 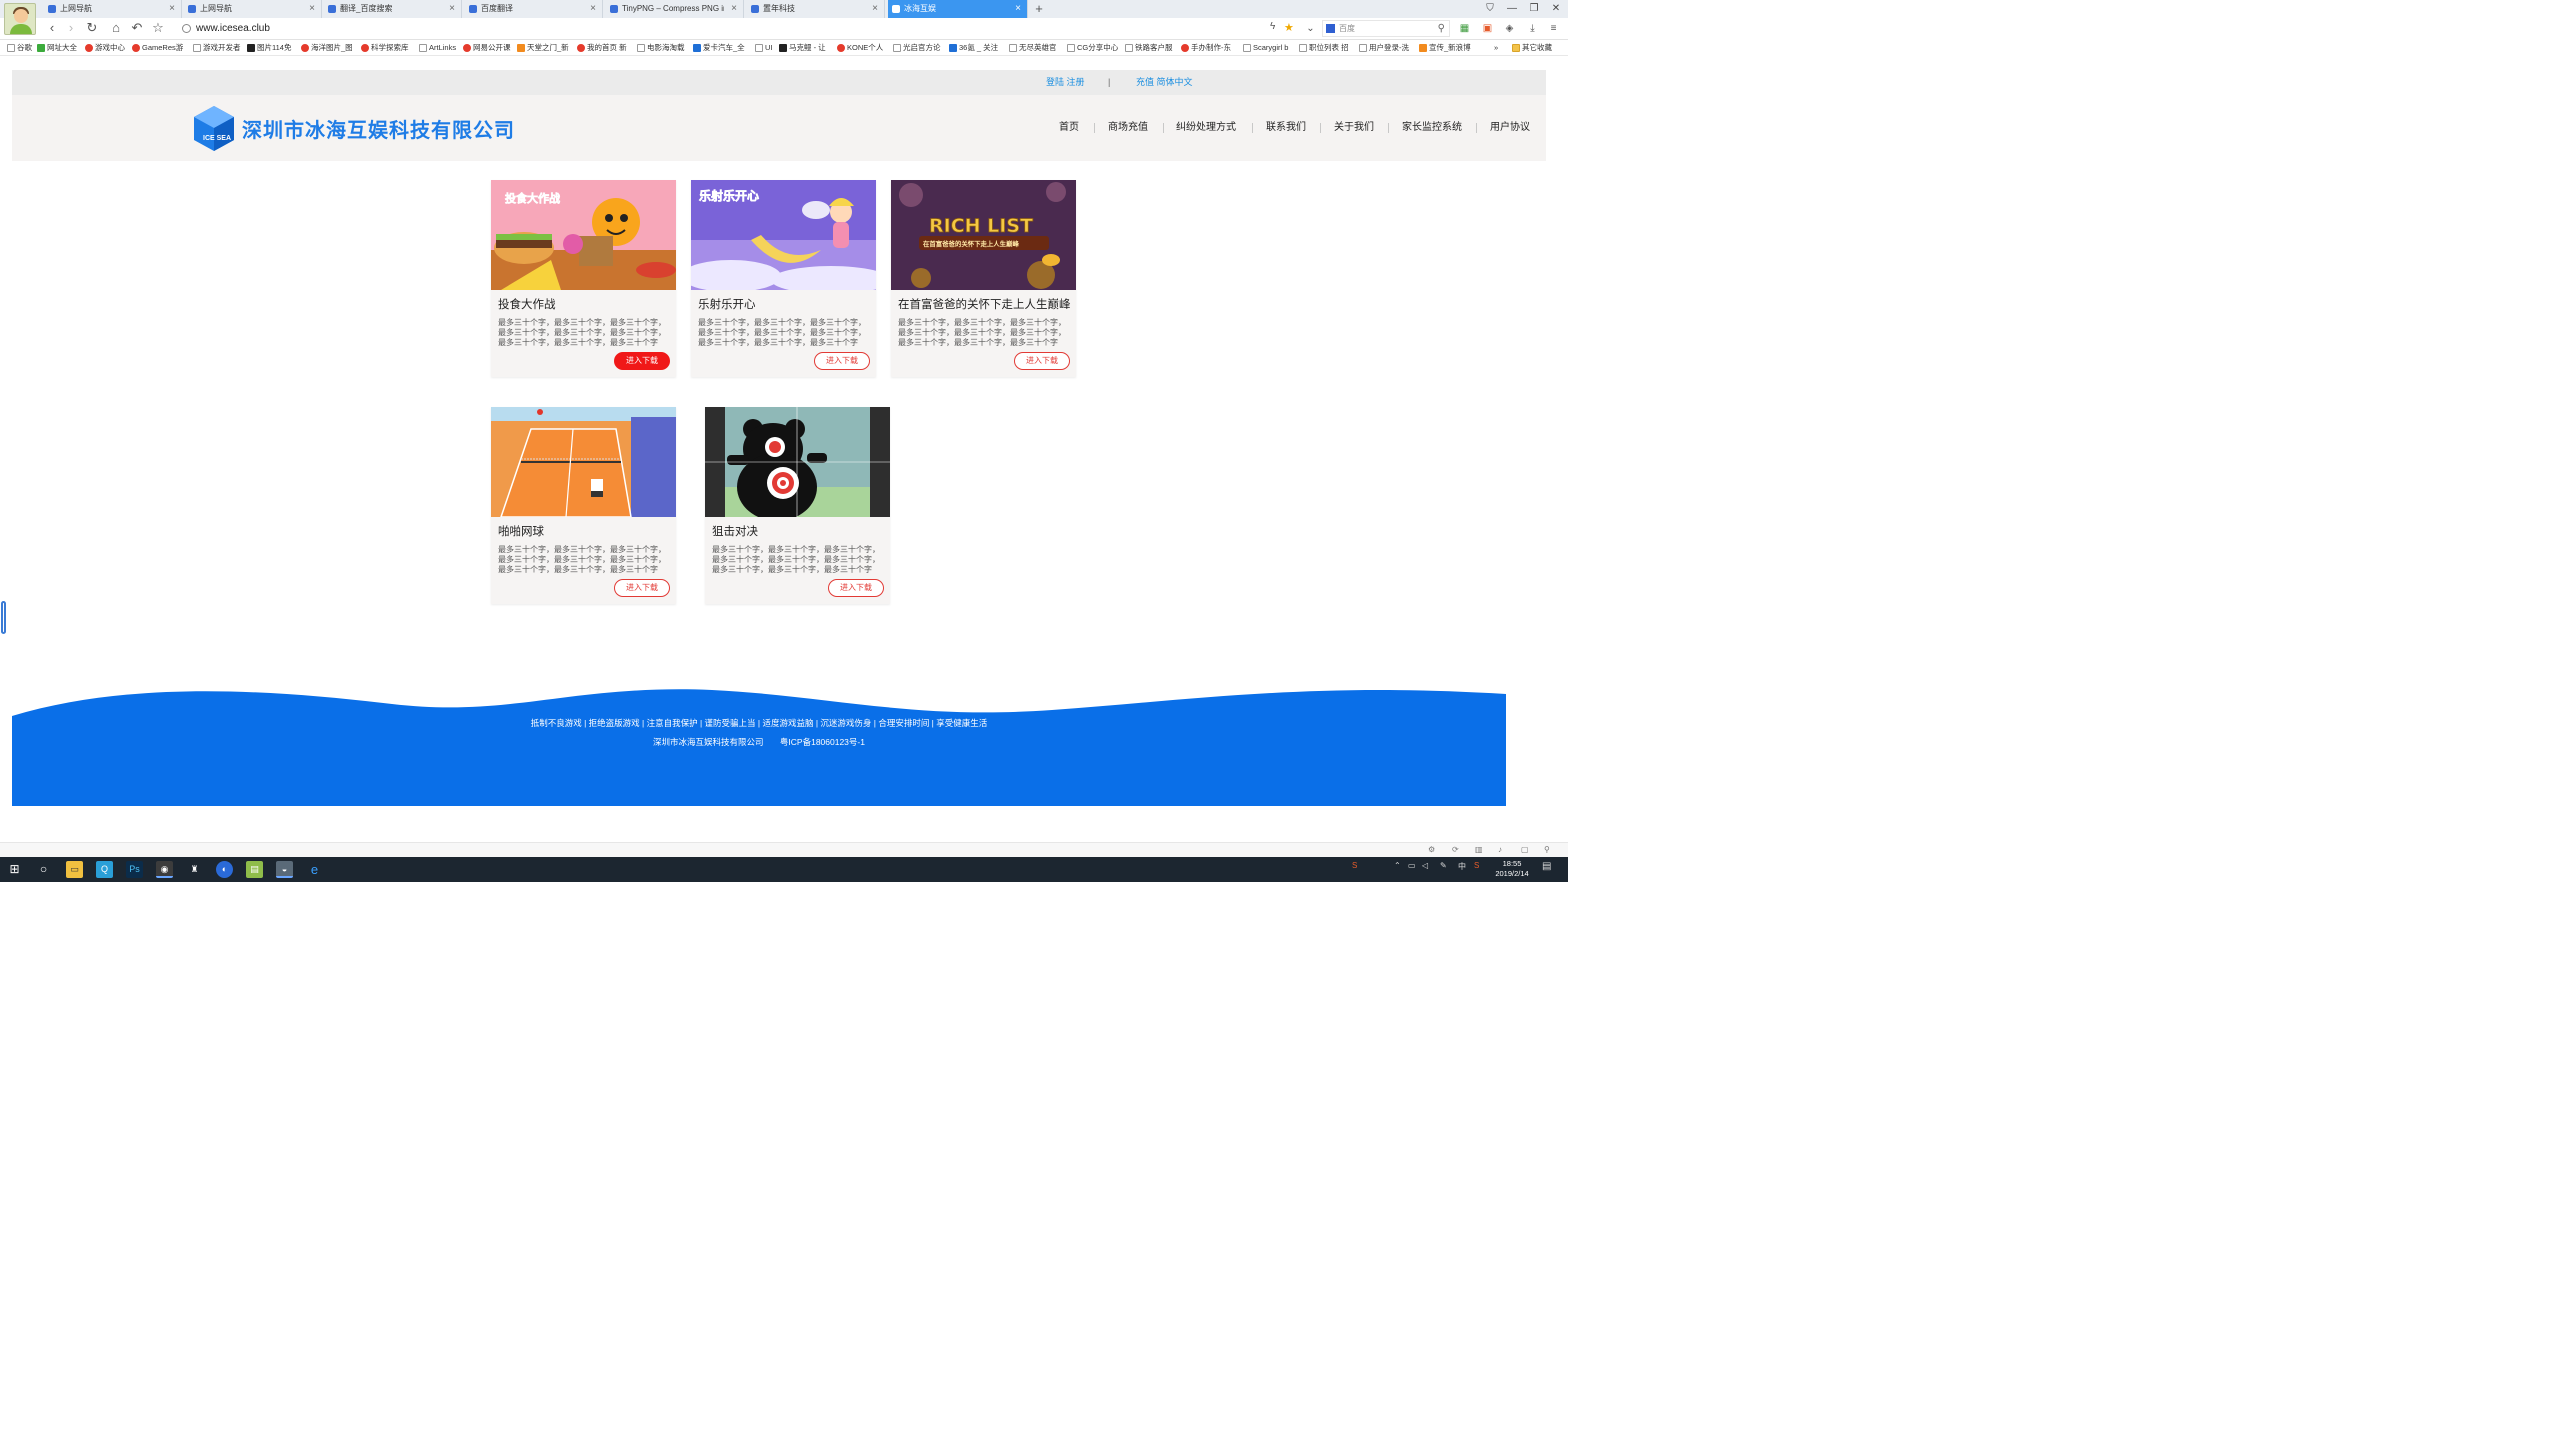 What do you see at coordinates (1525, 849) in the screenshot?
I see `window-icon: ▢` at bounding box center [1525, 849].